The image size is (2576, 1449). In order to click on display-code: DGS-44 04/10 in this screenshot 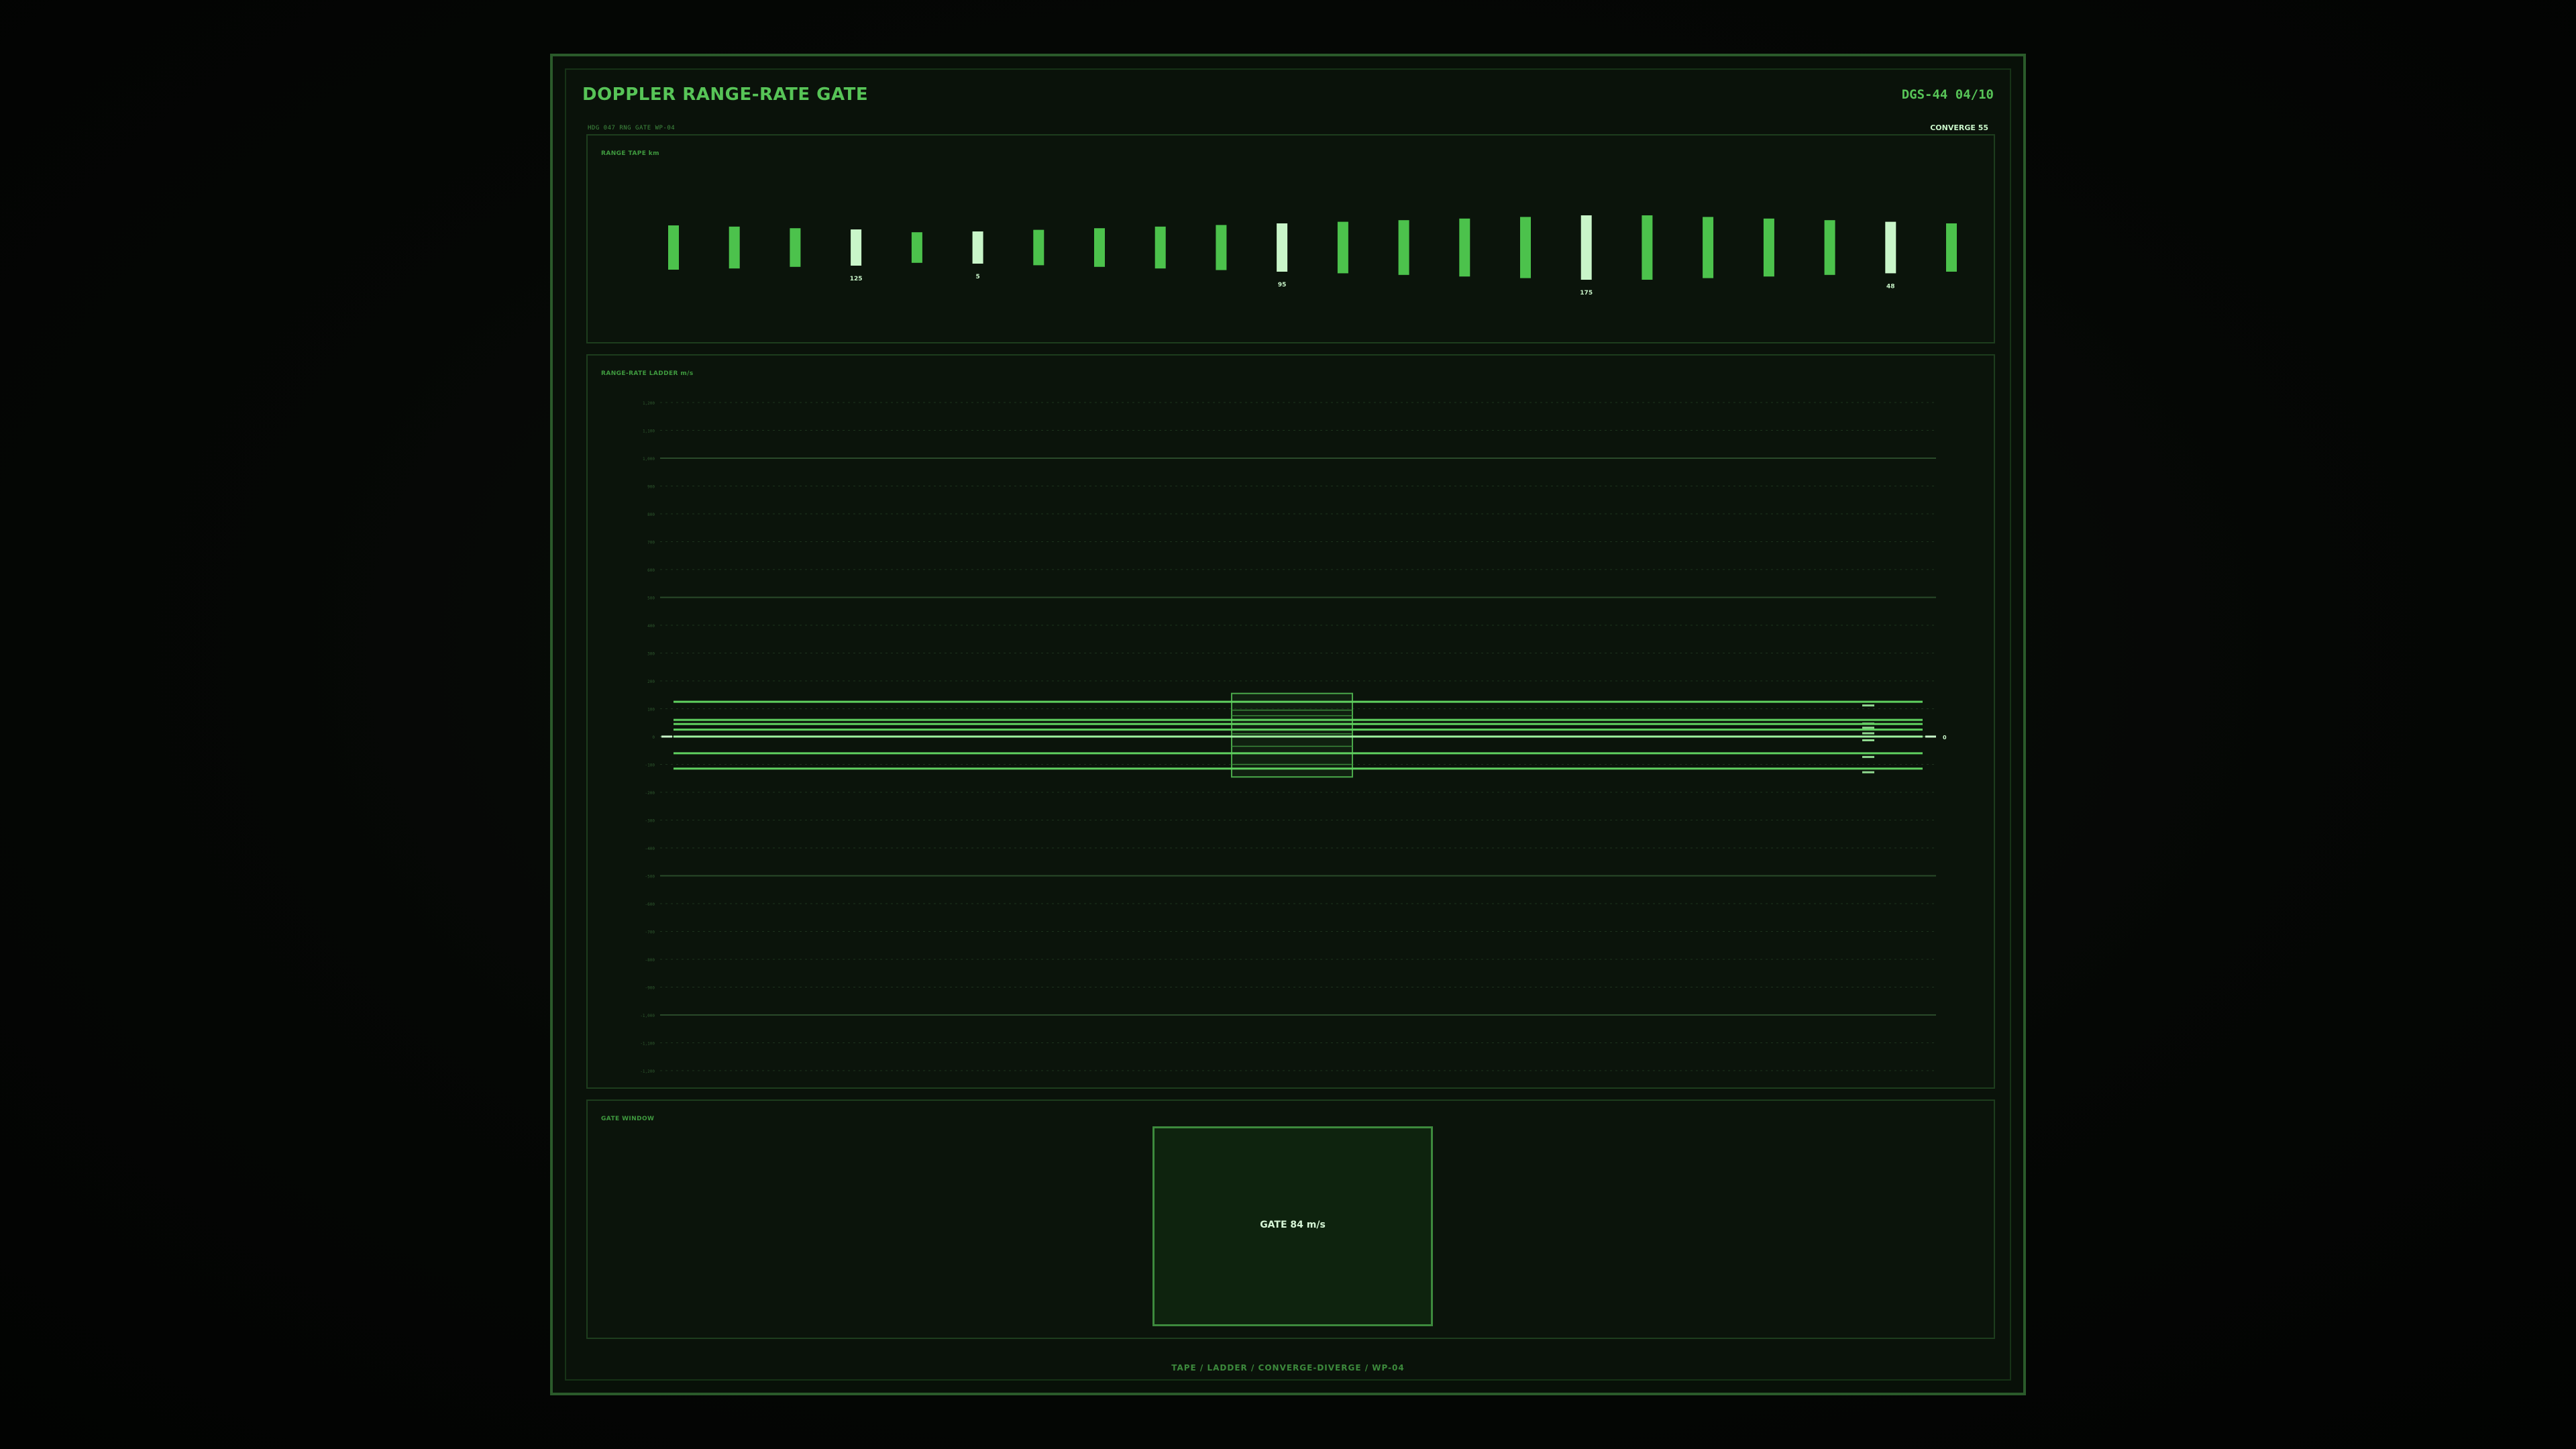, I will do `click(1947, 94)`.